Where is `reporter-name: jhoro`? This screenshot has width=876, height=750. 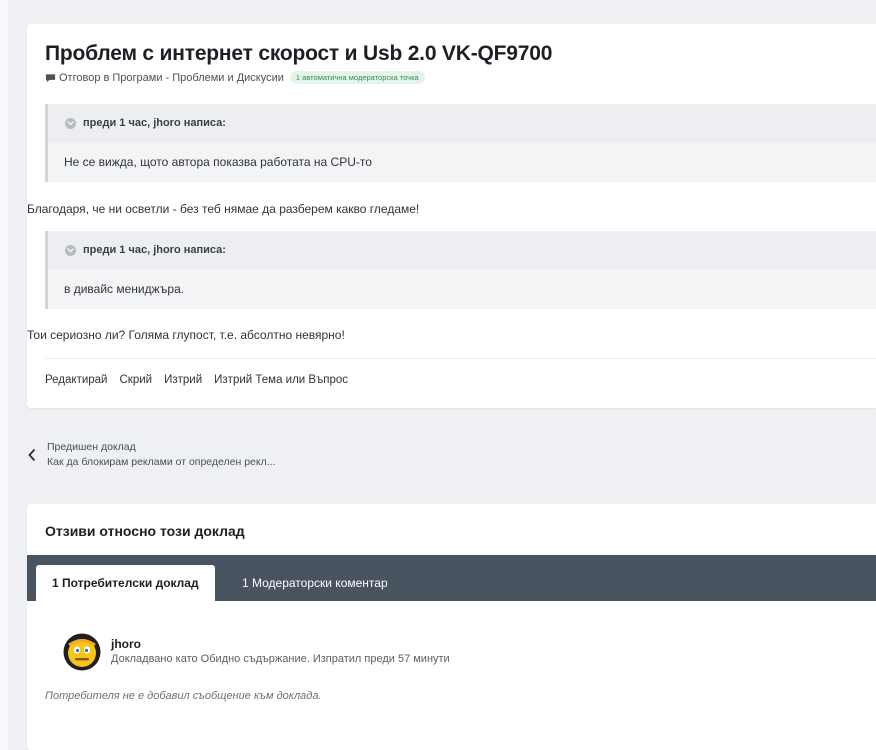 reporter-name: jhoro is located at coordinates (126, 644).